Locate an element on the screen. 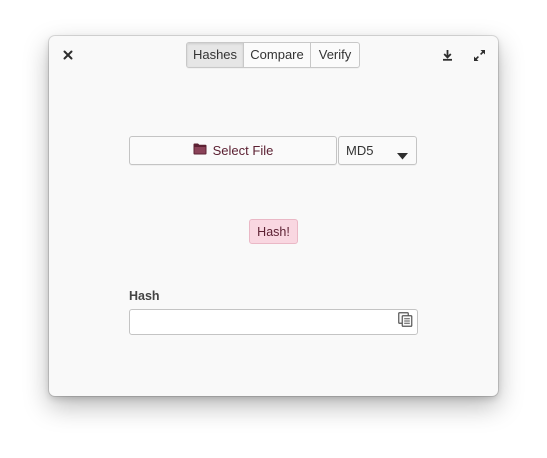 The image size is (547, 458). download-button is located at coordinates (447, 55).